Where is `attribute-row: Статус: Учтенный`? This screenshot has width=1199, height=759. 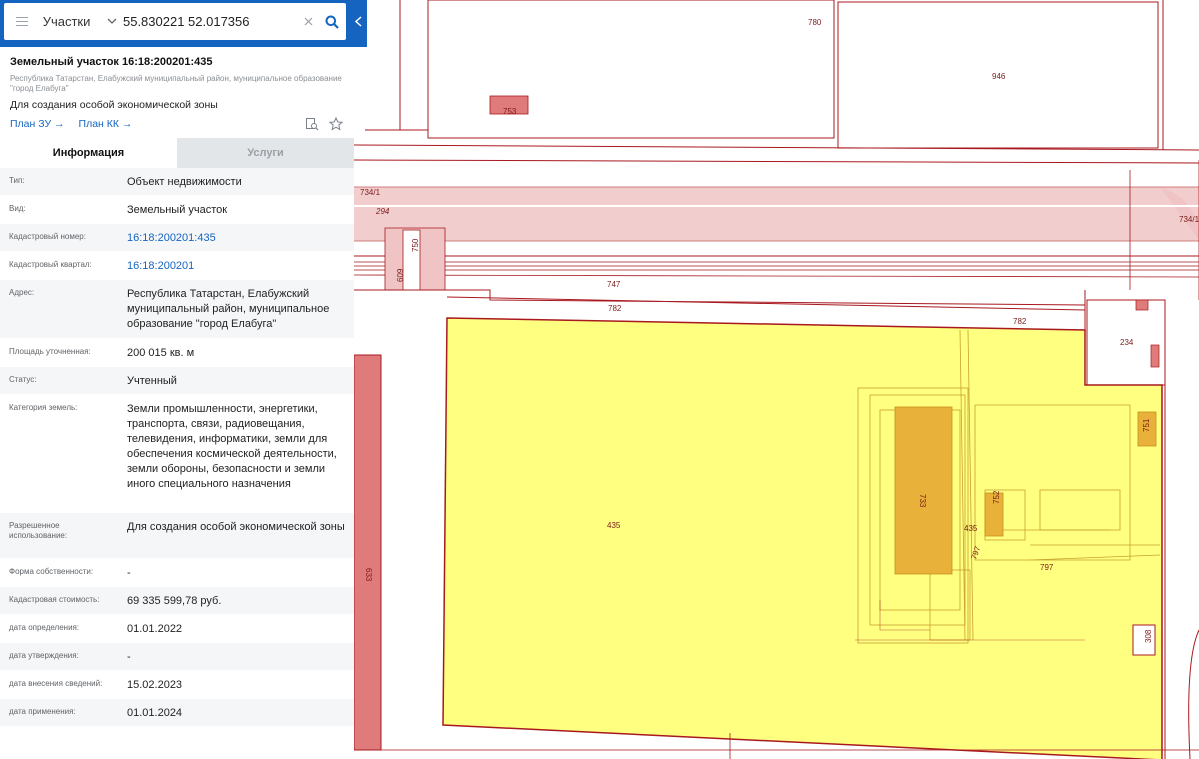 attribute-row: Статус: Учтенный is located at coordinates (177, 381).